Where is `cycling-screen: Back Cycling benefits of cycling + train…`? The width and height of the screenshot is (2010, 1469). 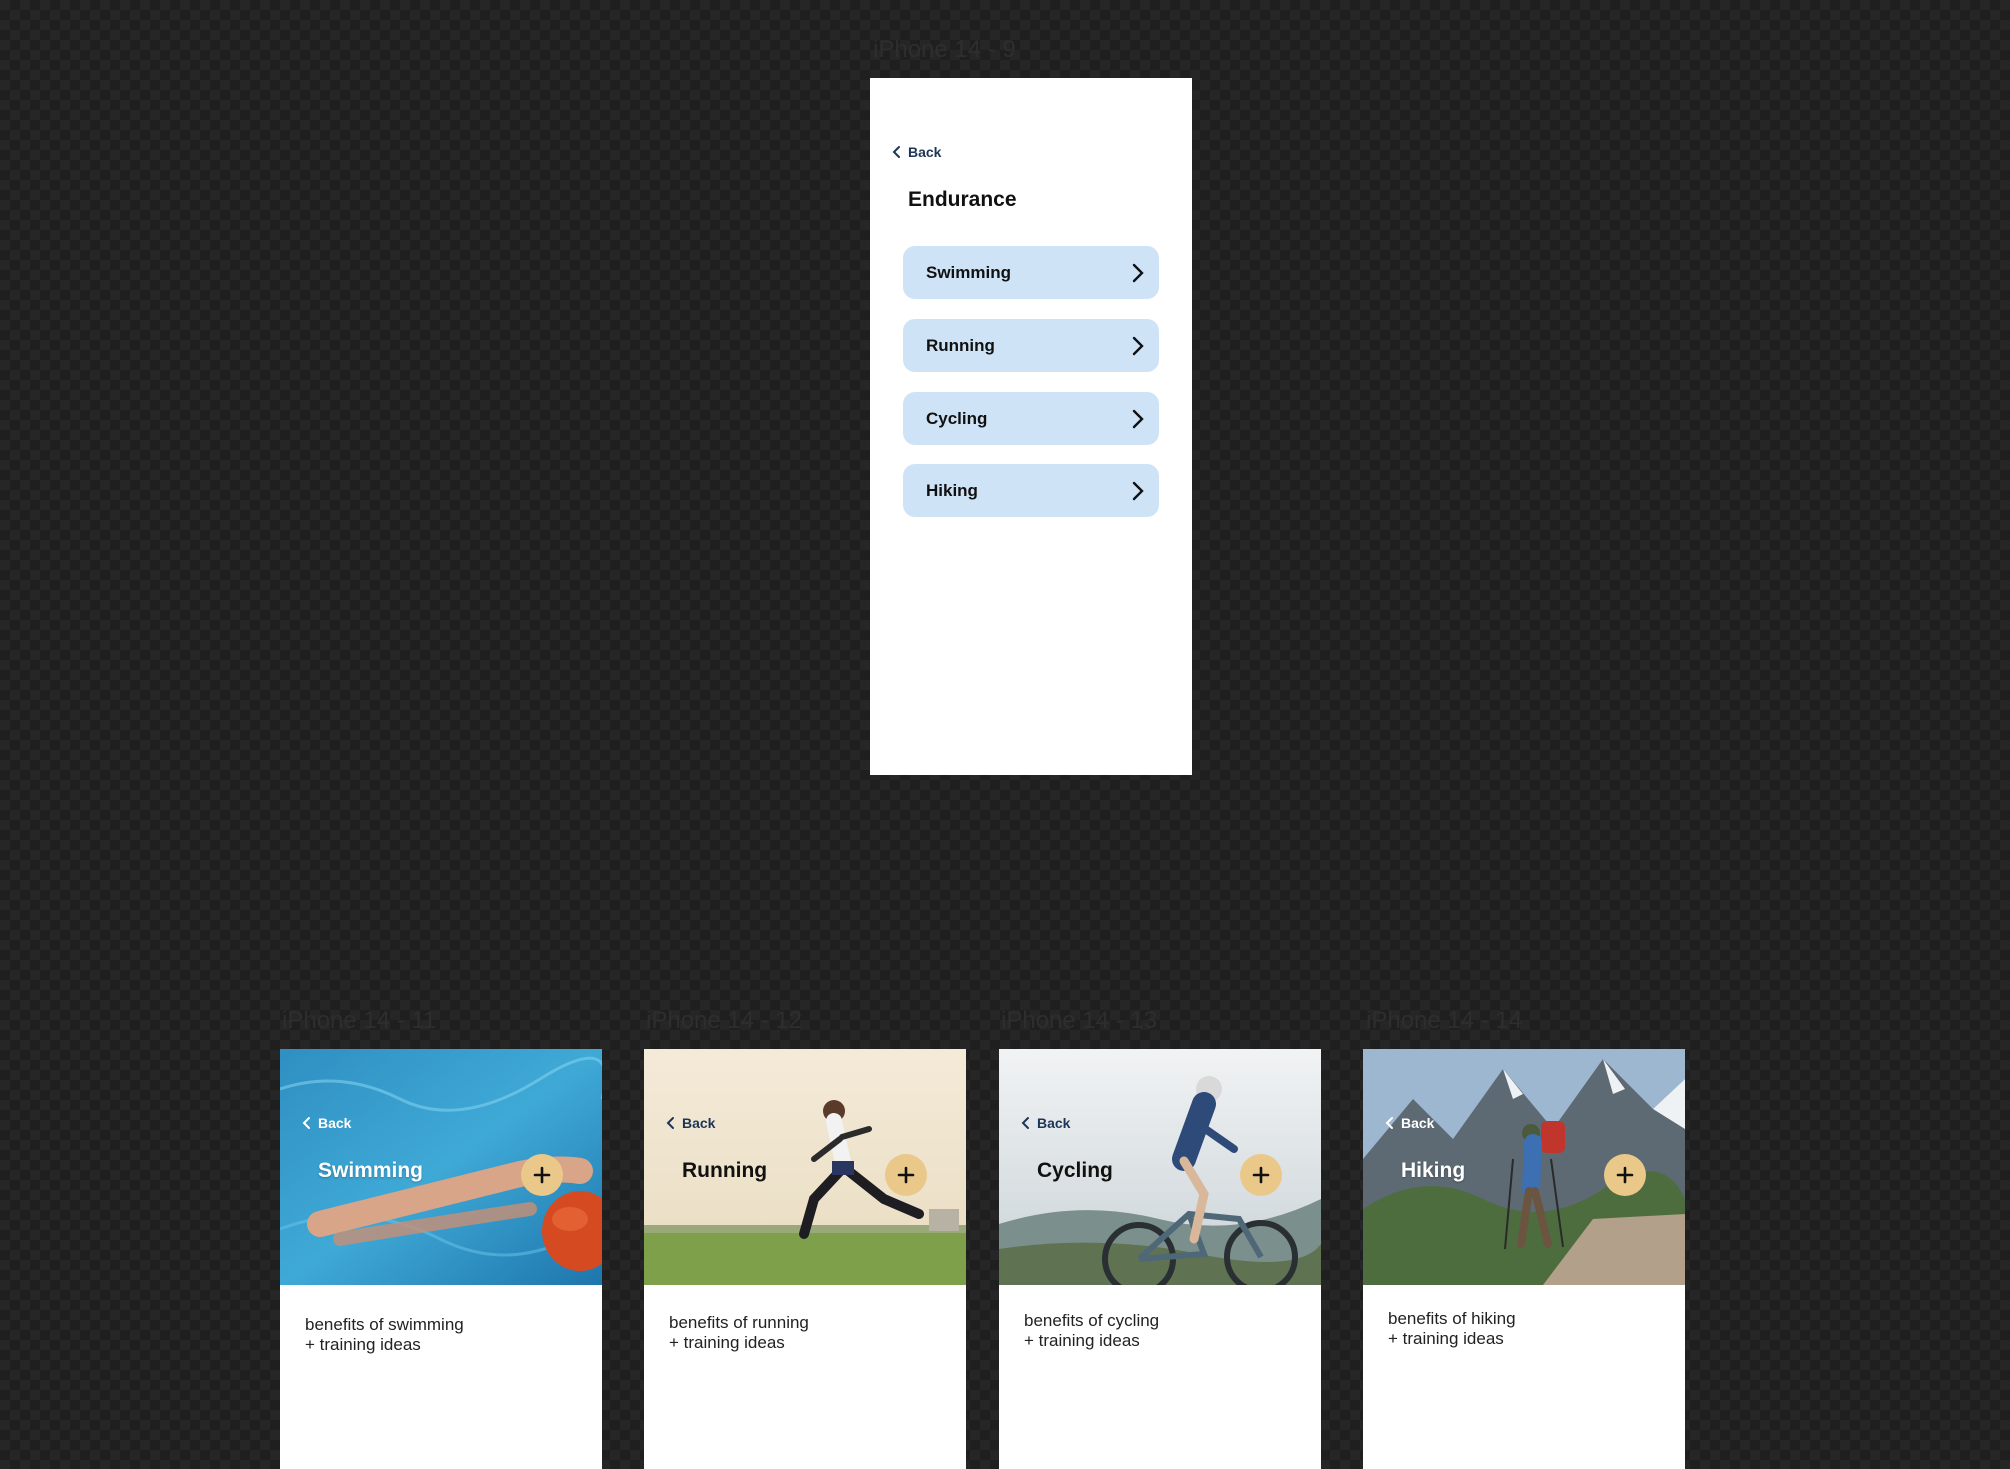 cycling-screen: Back Cycling benefits of cycling + train… is located at coordinates (1160, 1259).